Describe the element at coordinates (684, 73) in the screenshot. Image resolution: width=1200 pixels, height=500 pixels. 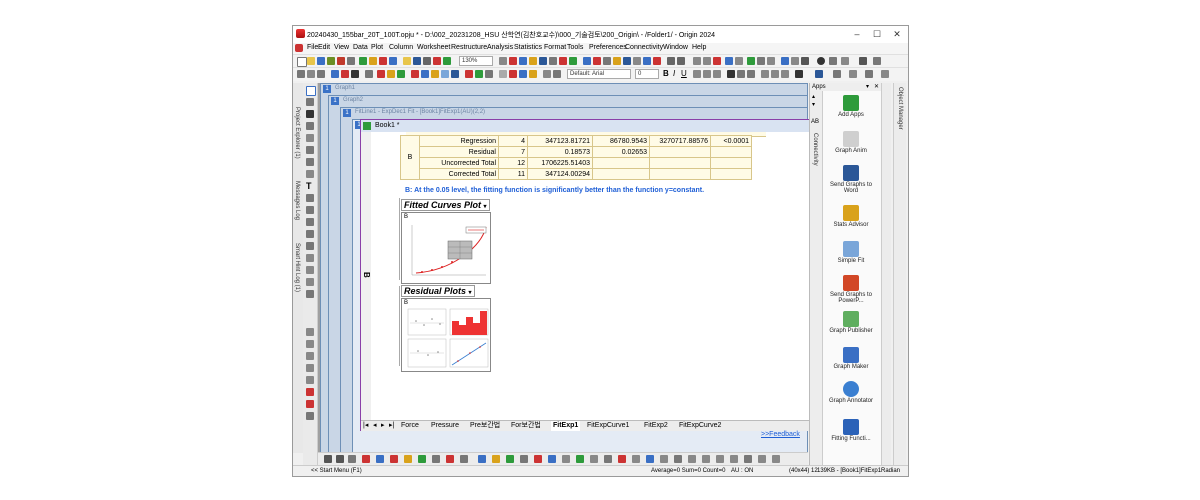
I see `underline-icon: U` at that location.